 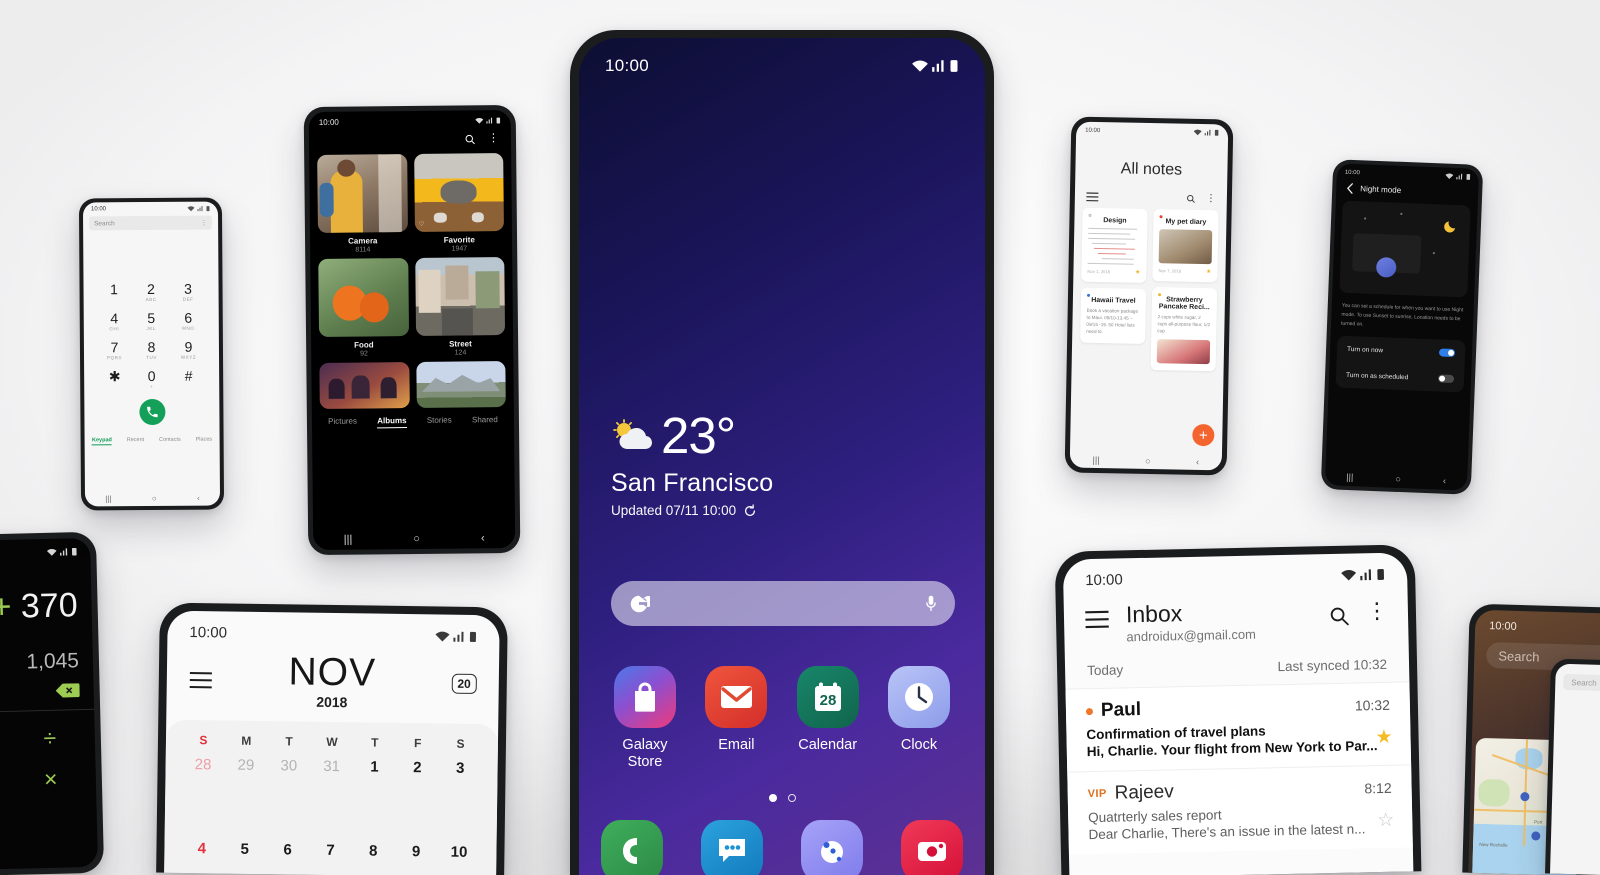 What do you see at coordinates (458, 852) in the screenshot?
I see `calendar-date-cell: 10` at bounding box center [458, 852].